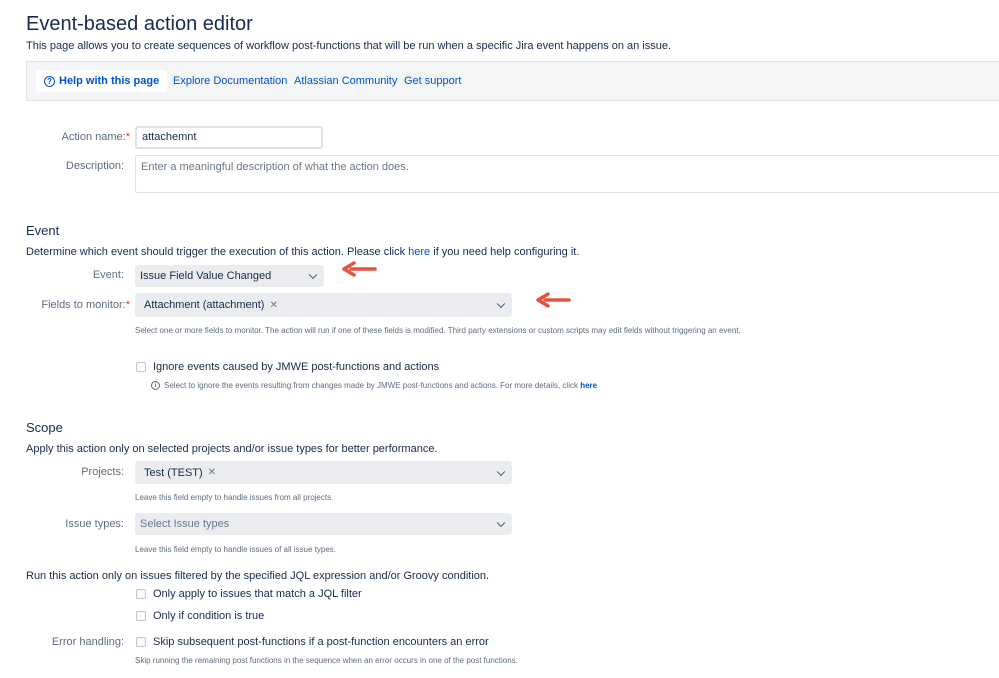 This screenshot has height=678, width=999. Describe the element at coordinates (43, 230) in the screenshot. I see `event-heading: Event` at that location.